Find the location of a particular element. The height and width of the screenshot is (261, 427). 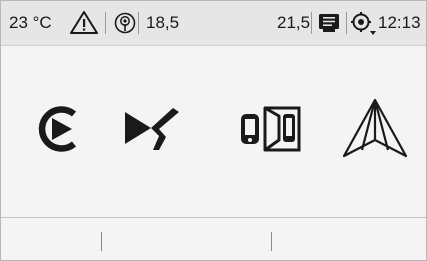

ds-logo-icon is located at coordinates (151, 131).